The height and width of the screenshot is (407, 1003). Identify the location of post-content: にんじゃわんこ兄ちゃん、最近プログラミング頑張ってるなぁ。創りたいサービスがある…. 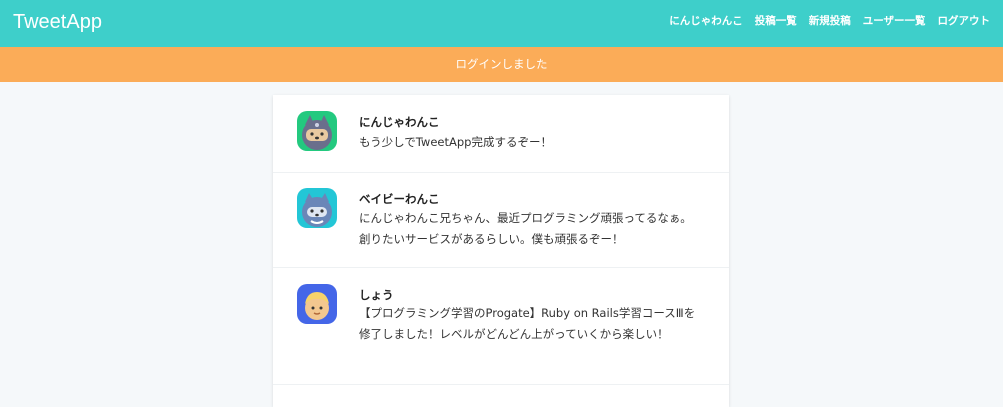
(525, 228).